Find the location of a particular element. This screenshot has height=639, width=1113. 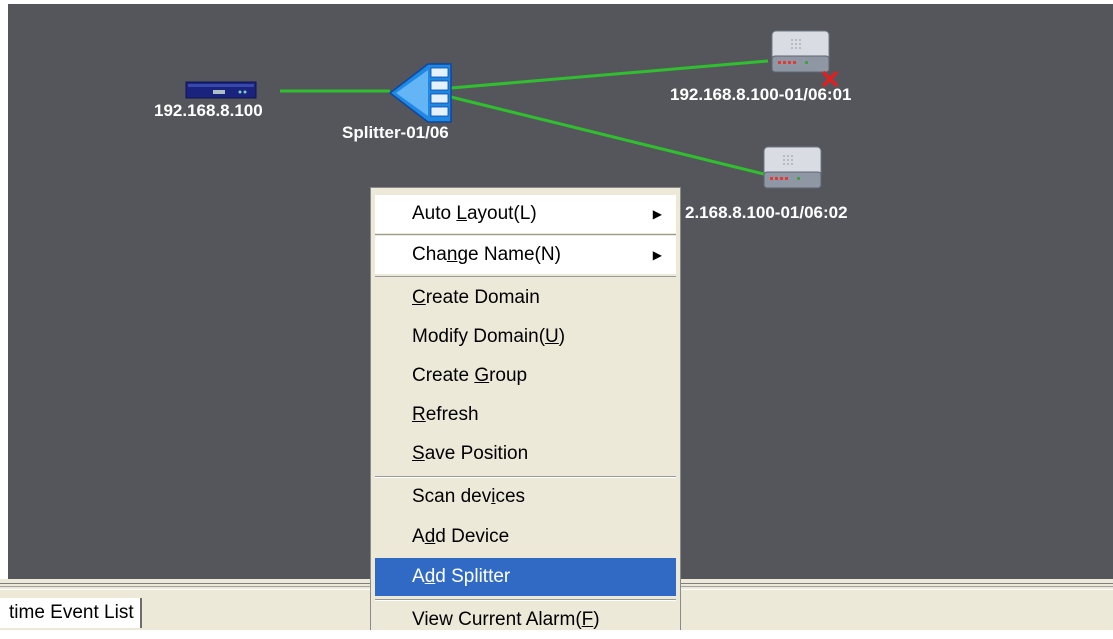

olt-label: 192.168.8.100 is located at coordinates (208, 111).